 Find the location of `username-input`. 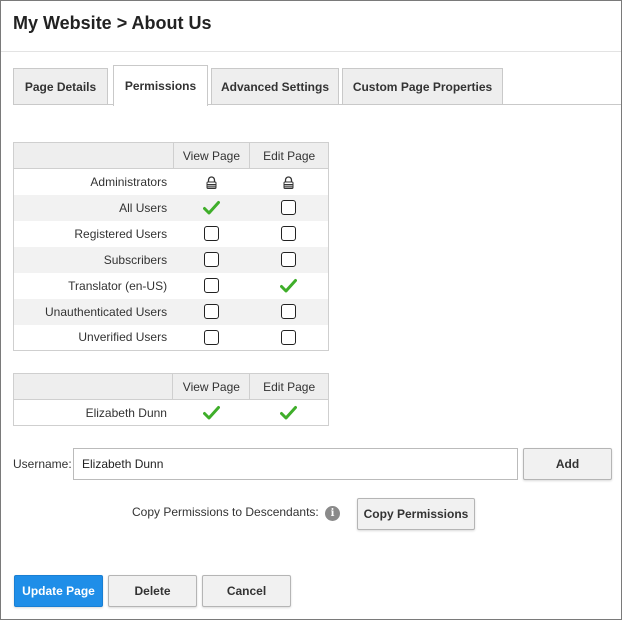

username-input is located at coordinates (295, 464).